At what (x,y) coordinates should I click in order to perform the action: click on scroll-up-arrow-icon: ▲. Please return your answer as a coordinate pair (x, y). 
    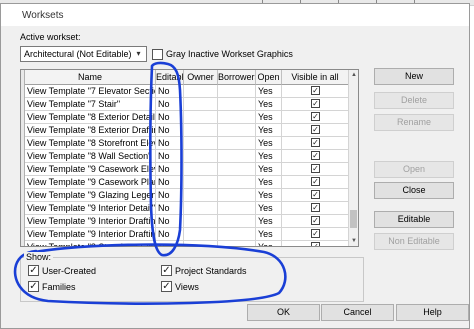
    Looking at the image, I should click on (353, 75).